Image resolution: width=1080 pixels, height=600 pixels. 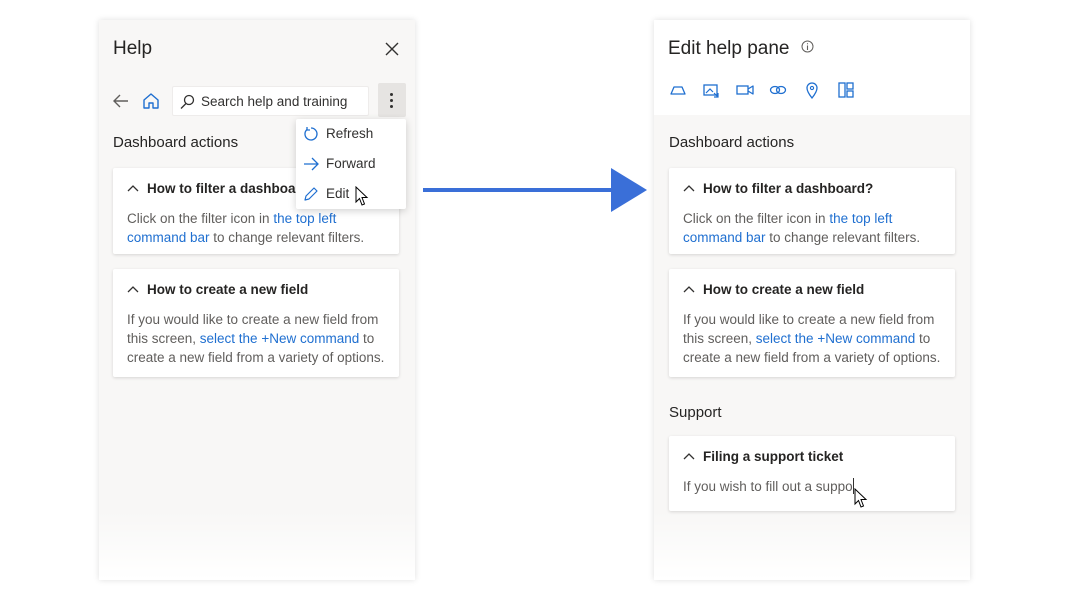 I want to click on search-icon, so click(x=187, y=101).